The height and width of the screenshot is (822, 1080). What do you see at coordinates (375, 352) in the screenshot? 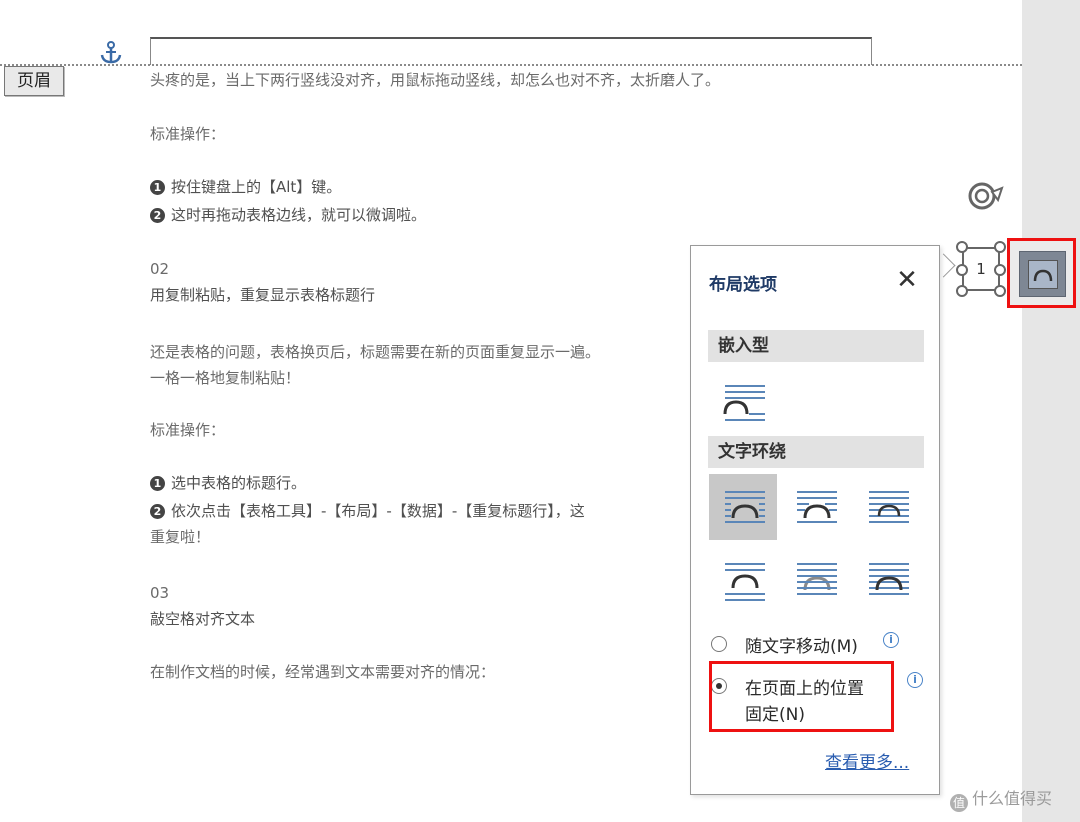
I see `doc-paragraph: 还是表格的问题，表格换页后，标题需要在新的页面重复显示一遍。` at bounding box center [375, 352].